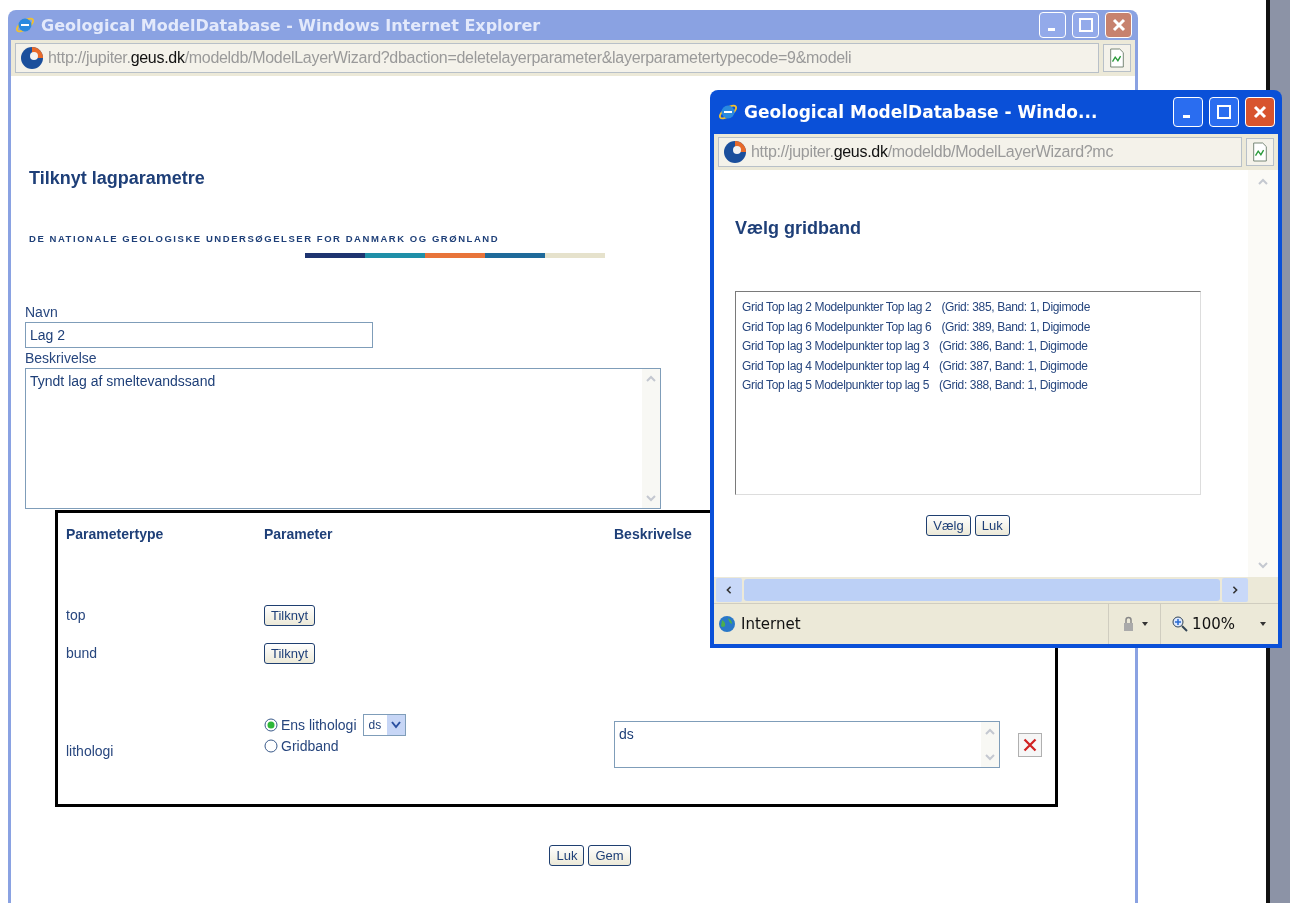  I want to click on description-field: Tyndt lag af smeltevandssand, so click(343, 438).